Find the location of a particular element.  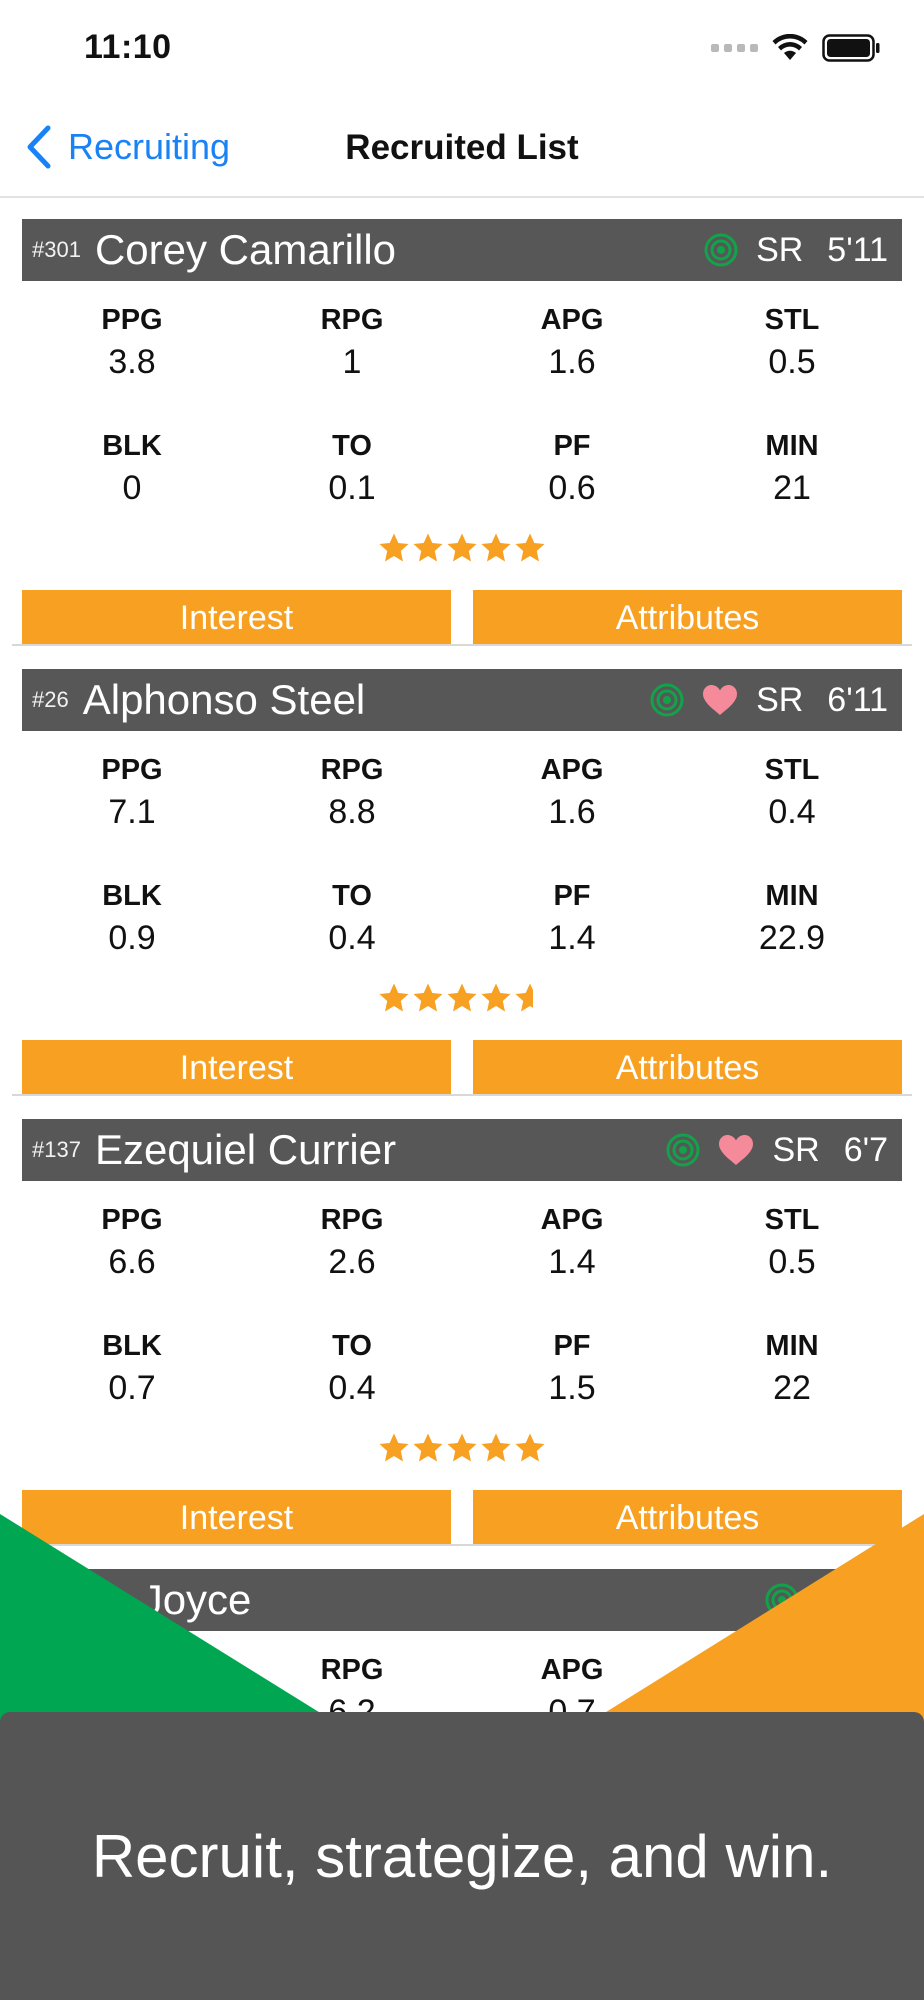

stat-min: MIN 22.9 is located at coordinates (792, 921).